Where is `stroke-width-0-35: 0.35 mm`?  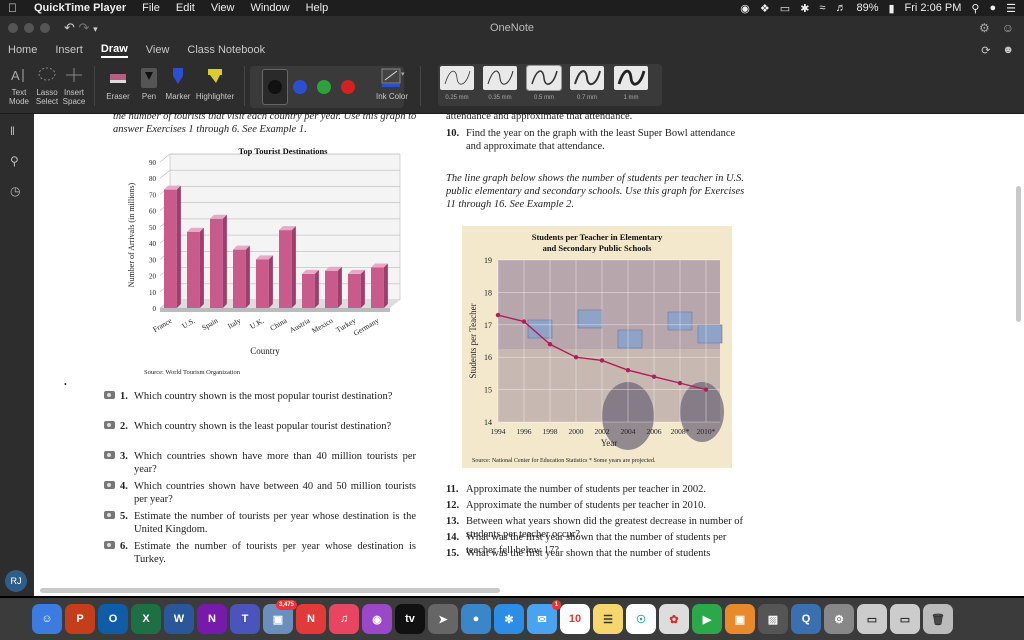 stroke-width-0-35: 0.35 mm is located at coordinates (500, 85).